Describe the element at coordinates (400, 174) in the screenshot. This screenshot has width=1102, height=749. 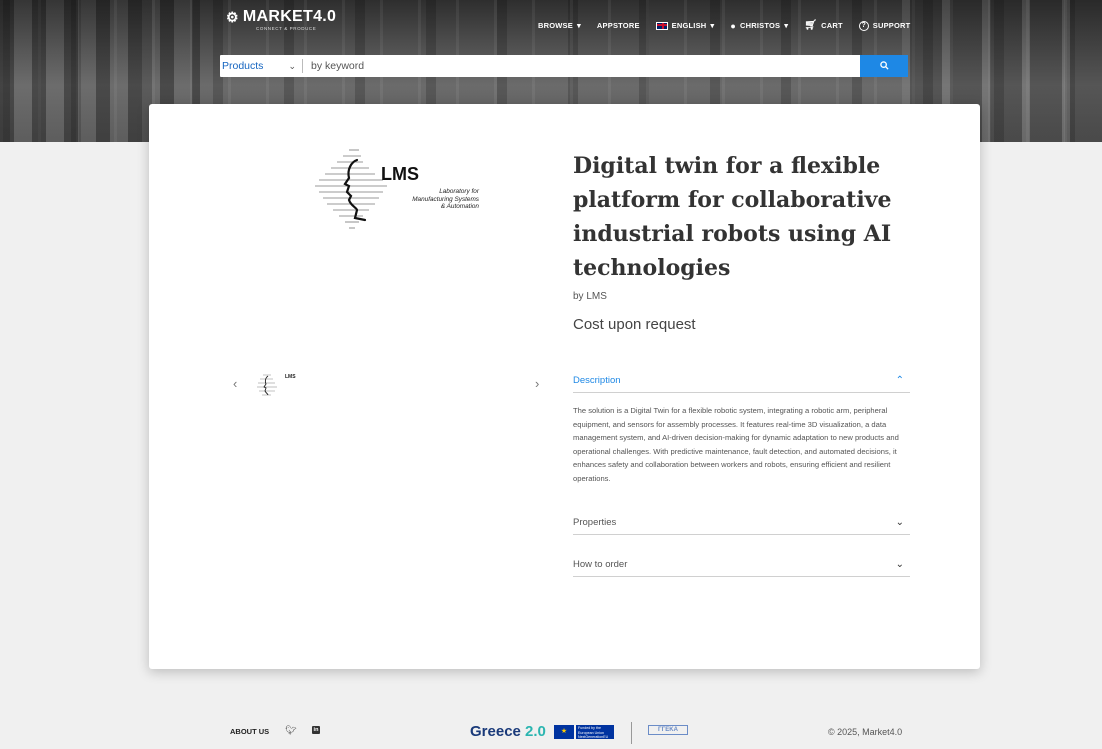
I see `image-title: LMS` at that location.